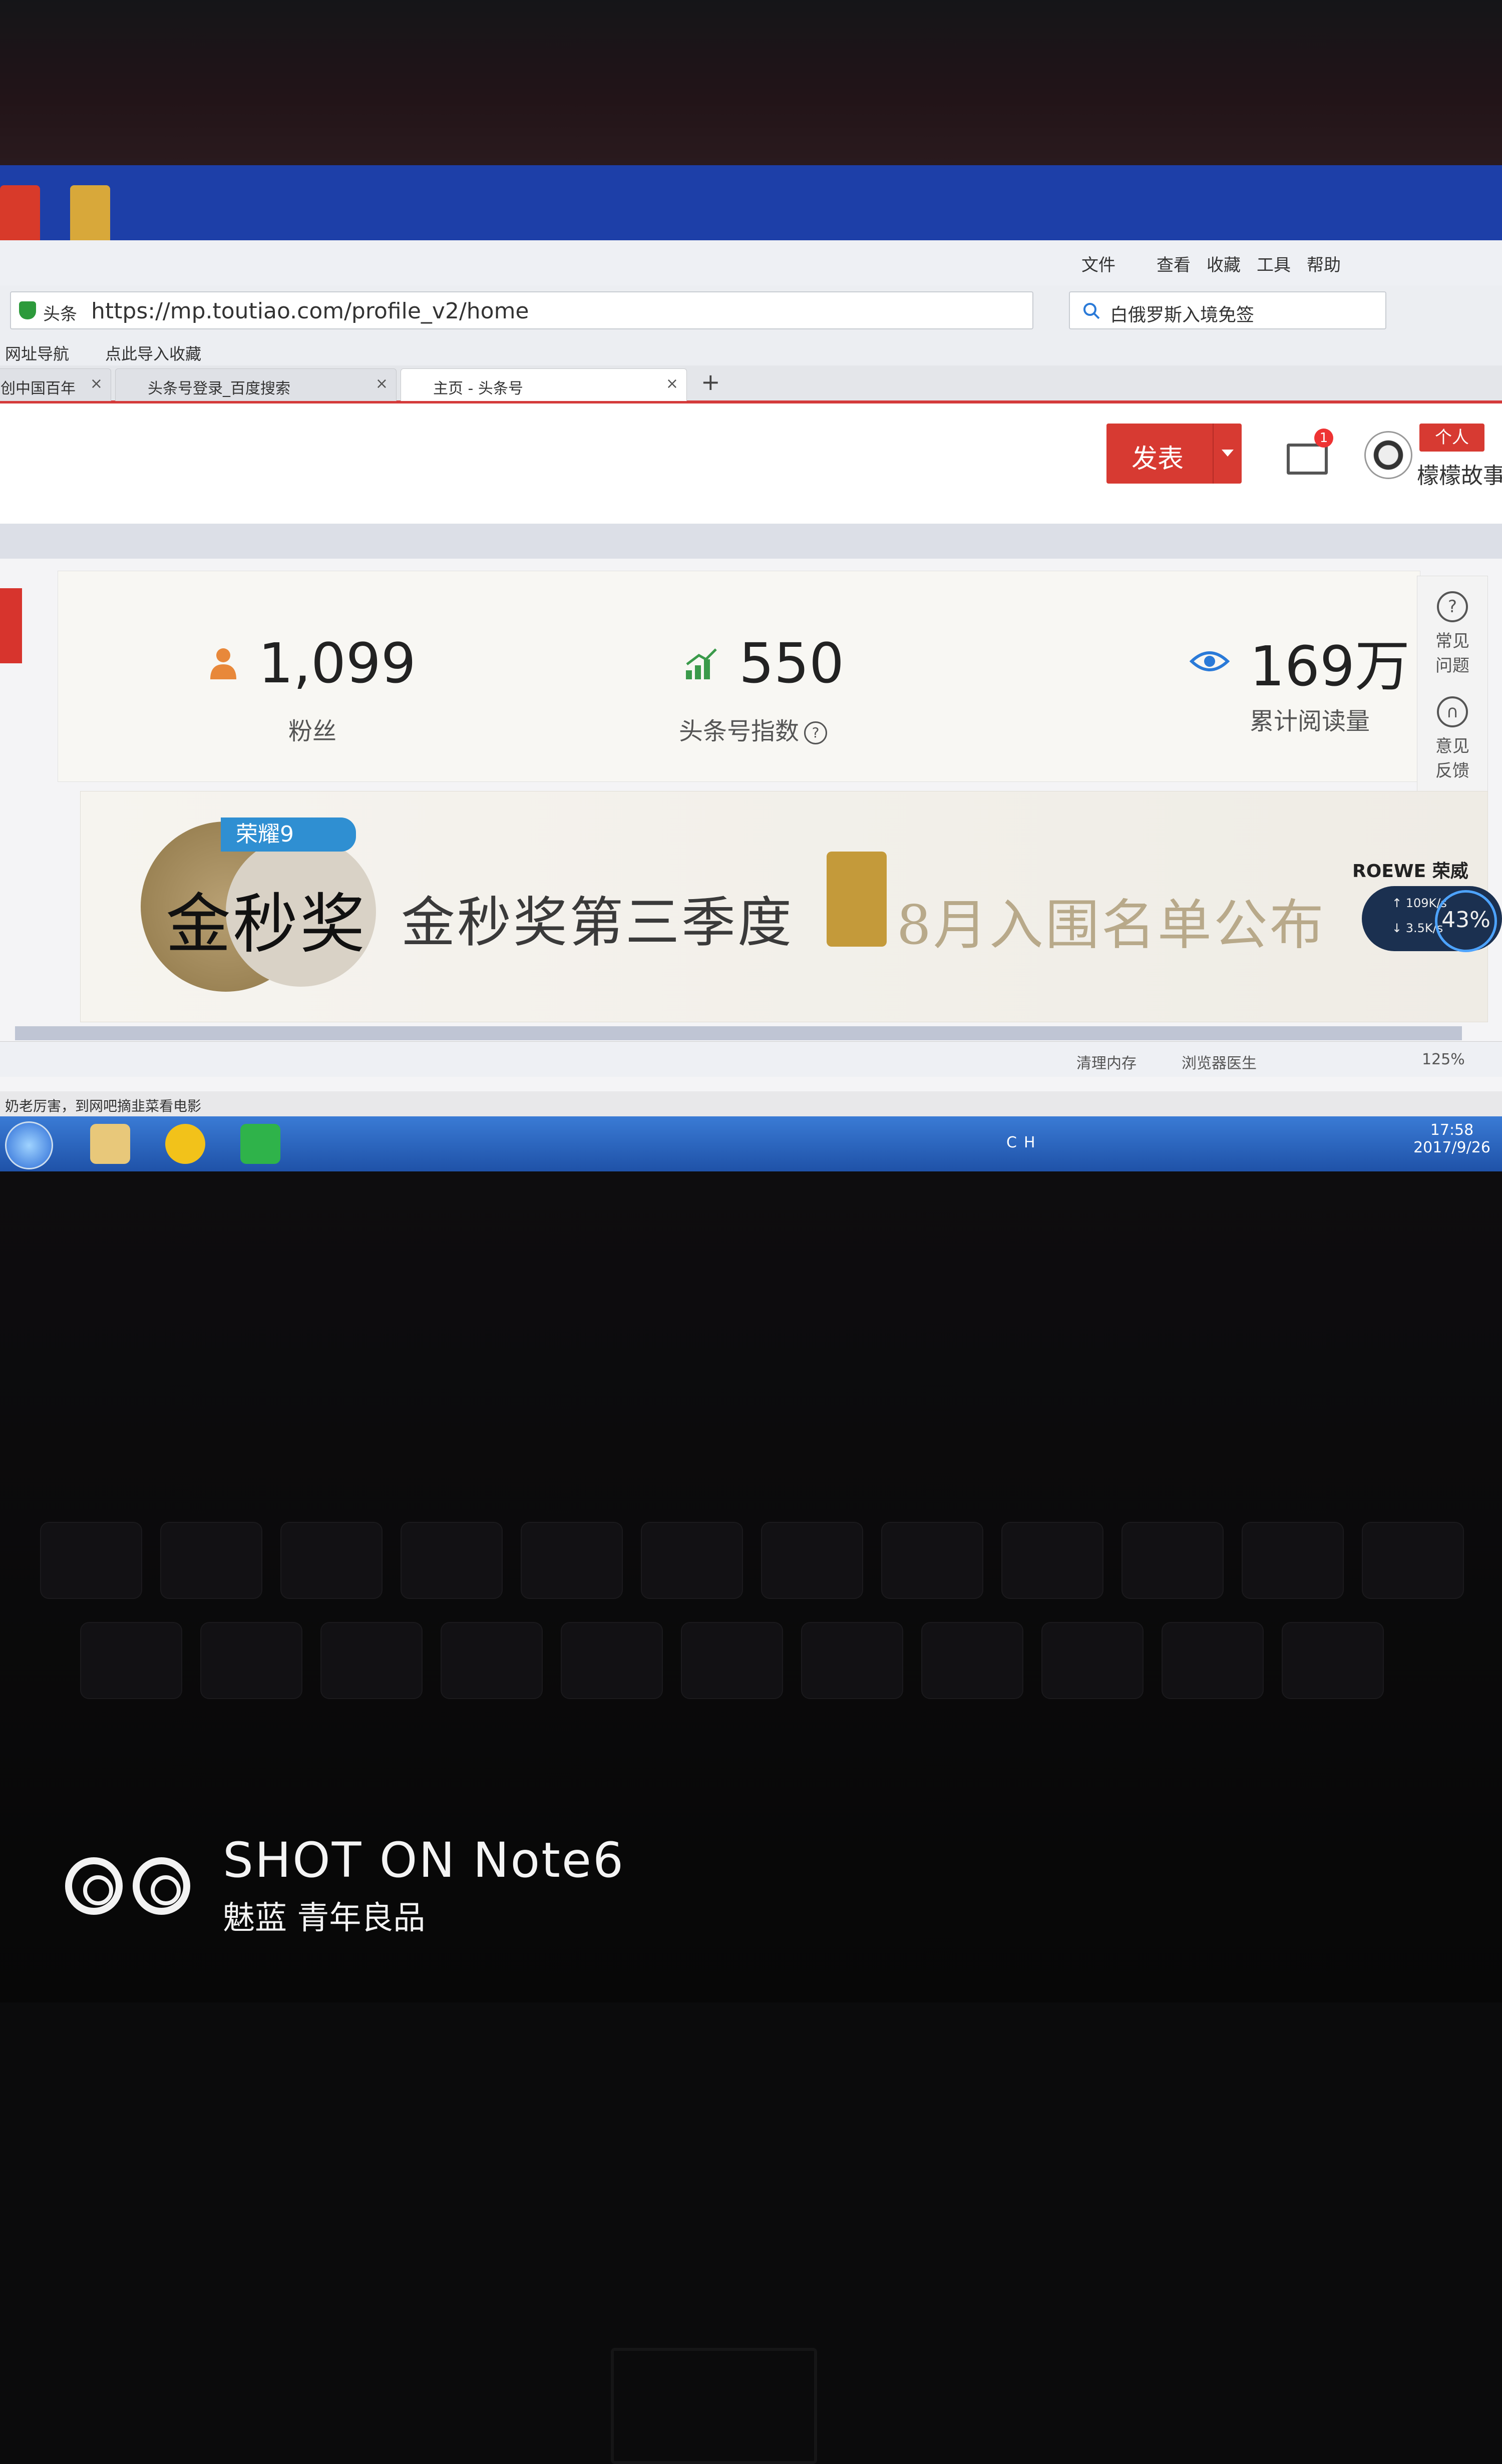 The image size is (1502, 2464). I want to click on tab-toutiao-home: 主页 - 头条号 ×, so click(544, 385).